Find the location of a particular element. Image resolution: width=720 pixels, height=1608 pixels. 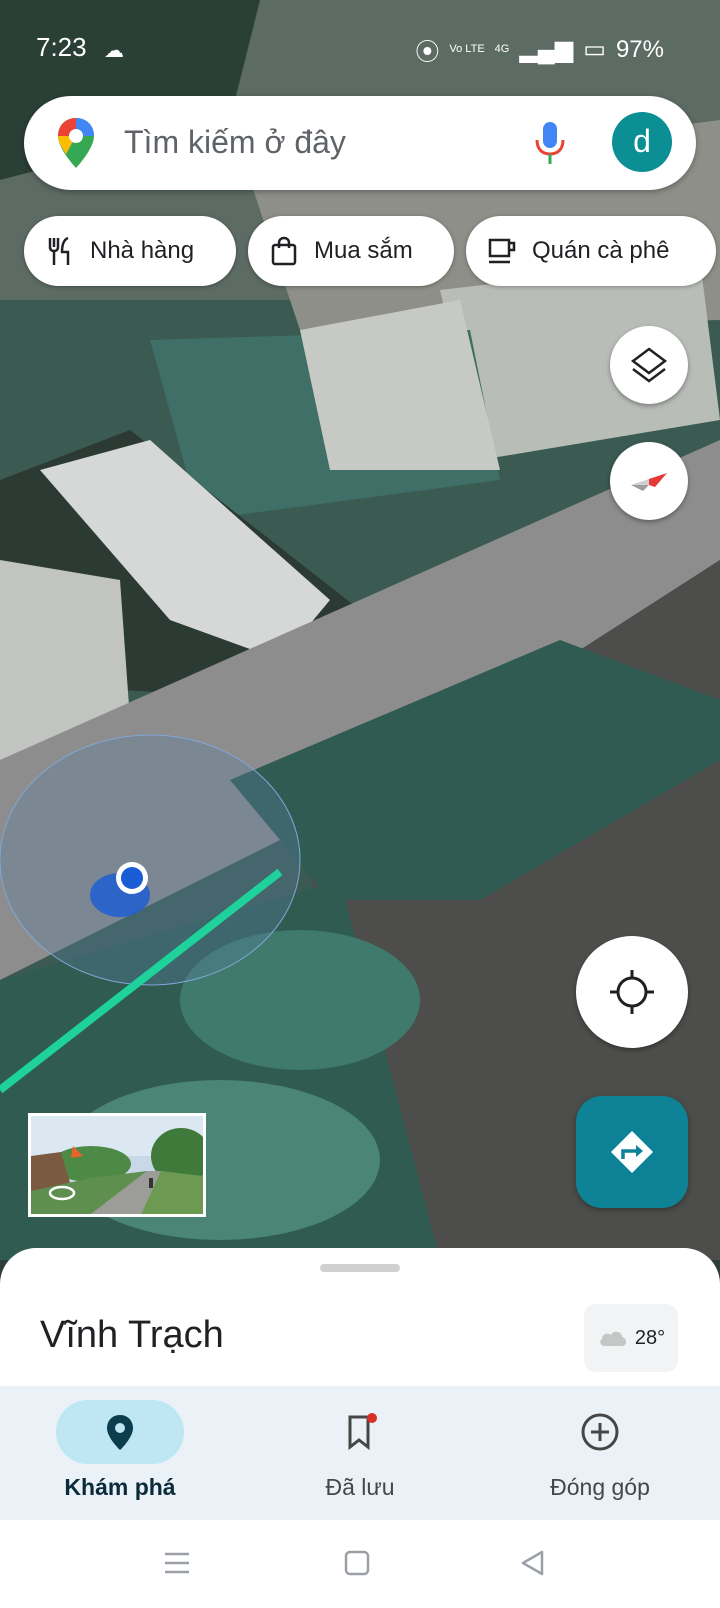

system-navigation-bar is located at coordinates (360, 1564).